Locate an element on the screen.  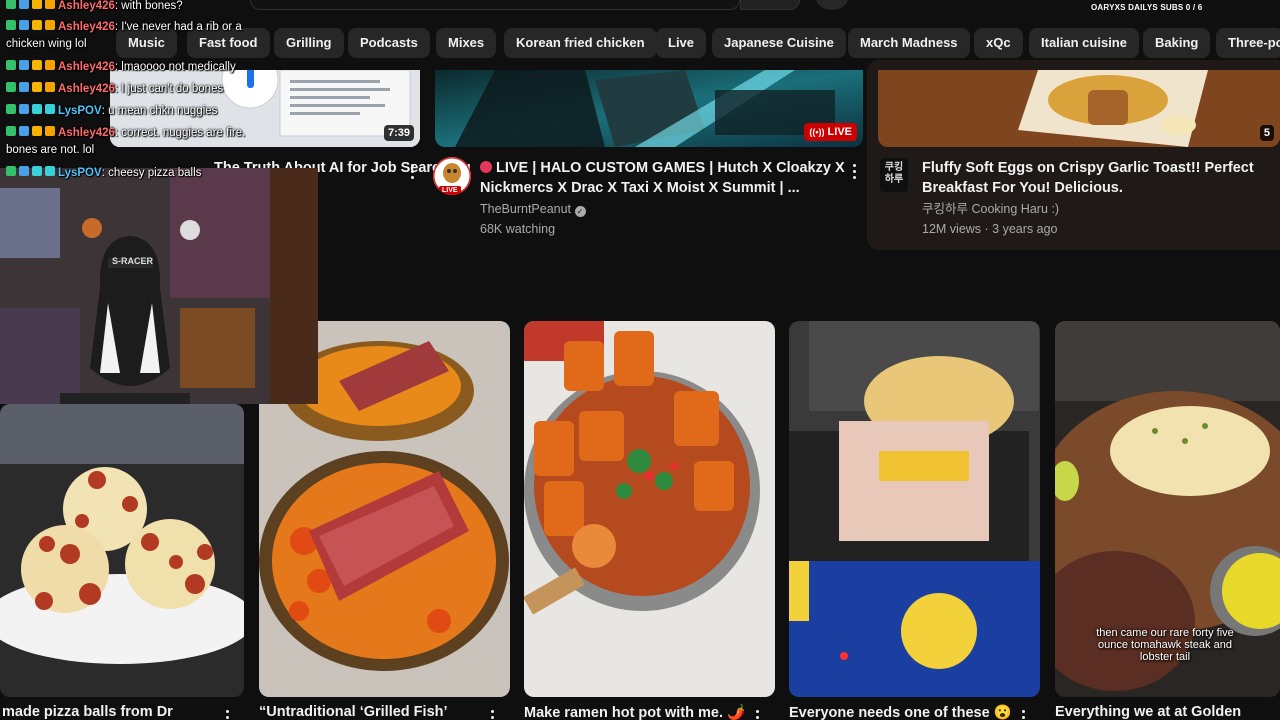
short-4-art is located at coordinates (914, 509).